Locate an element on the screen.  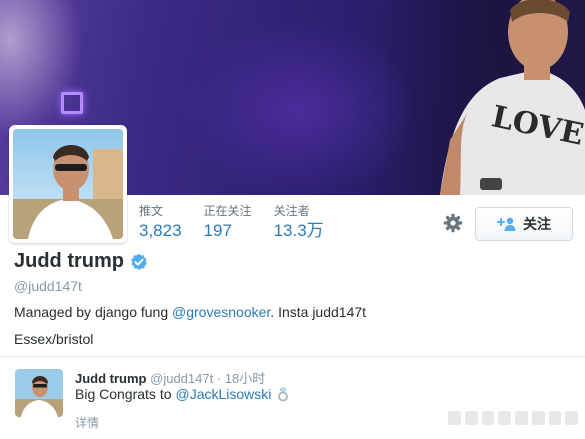
stat-label: 正在关注 is located at coordinates (227, 211).